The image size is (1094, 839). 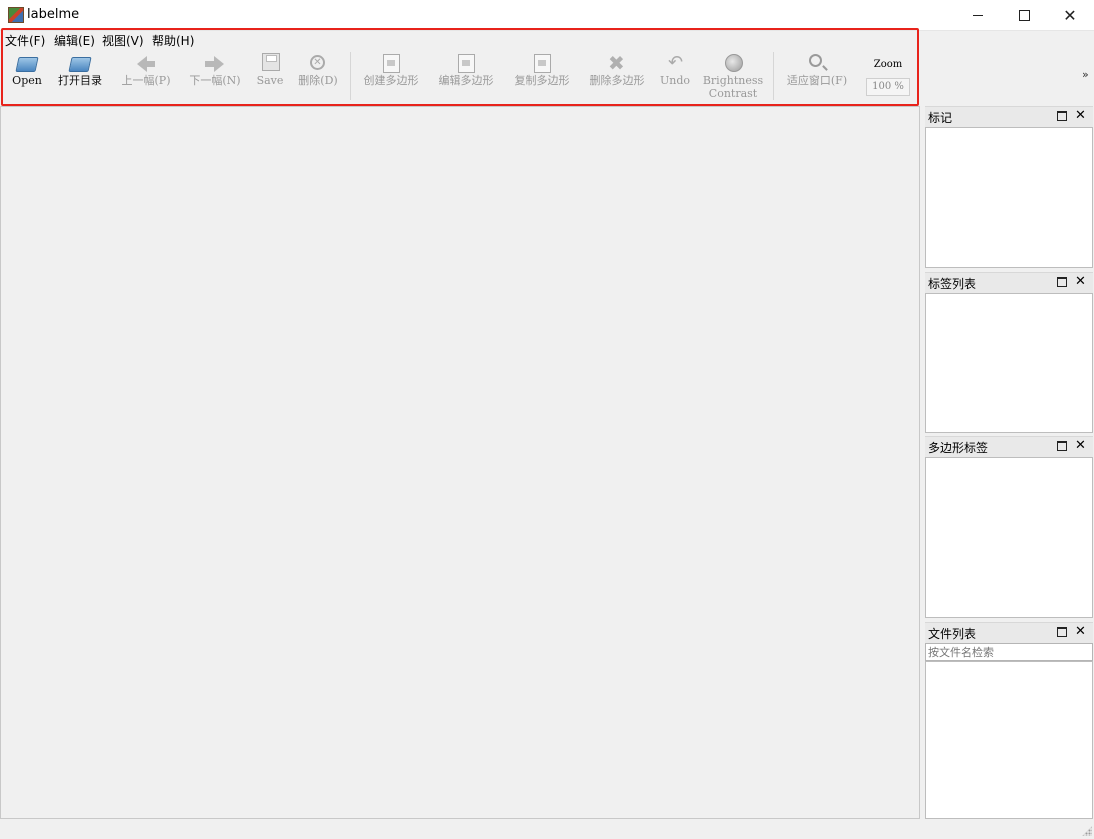 I want to click on file-search-input, so click(x=1009, y=652).